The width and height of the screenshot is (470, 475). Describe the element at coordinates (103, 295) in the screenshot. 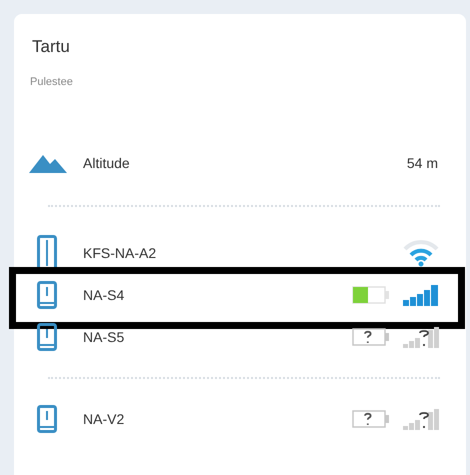

I see `device-name: NA-S4` at that location.